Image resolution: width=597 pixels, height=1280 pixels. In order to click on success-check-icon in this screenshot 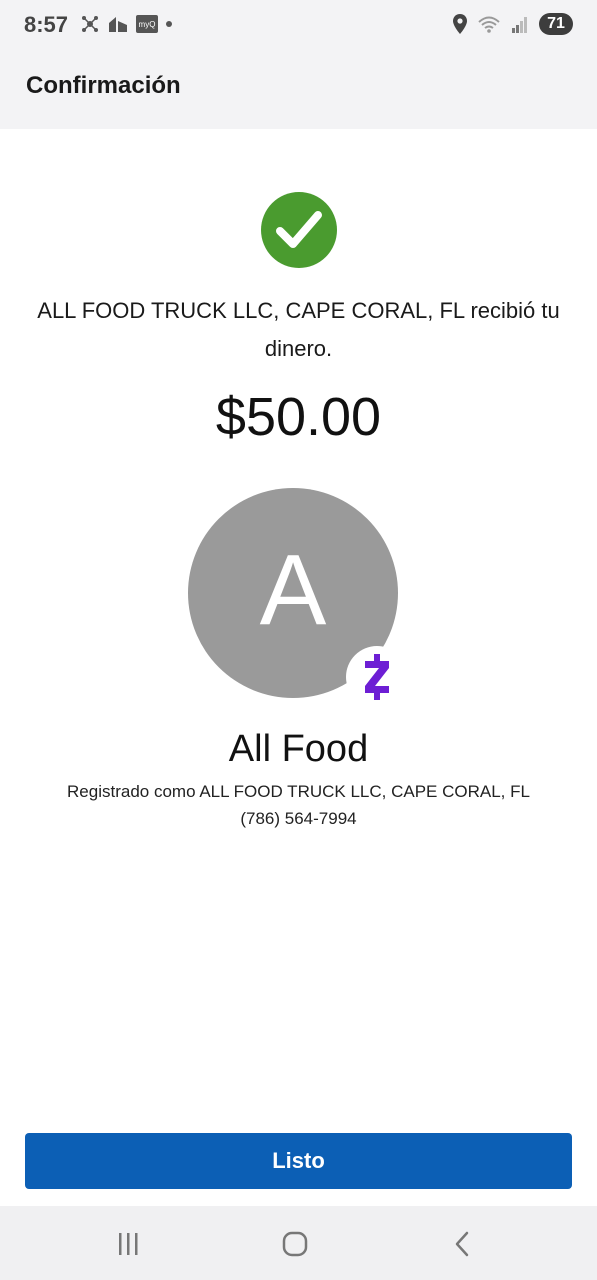, I will do `click(299, 230)`.